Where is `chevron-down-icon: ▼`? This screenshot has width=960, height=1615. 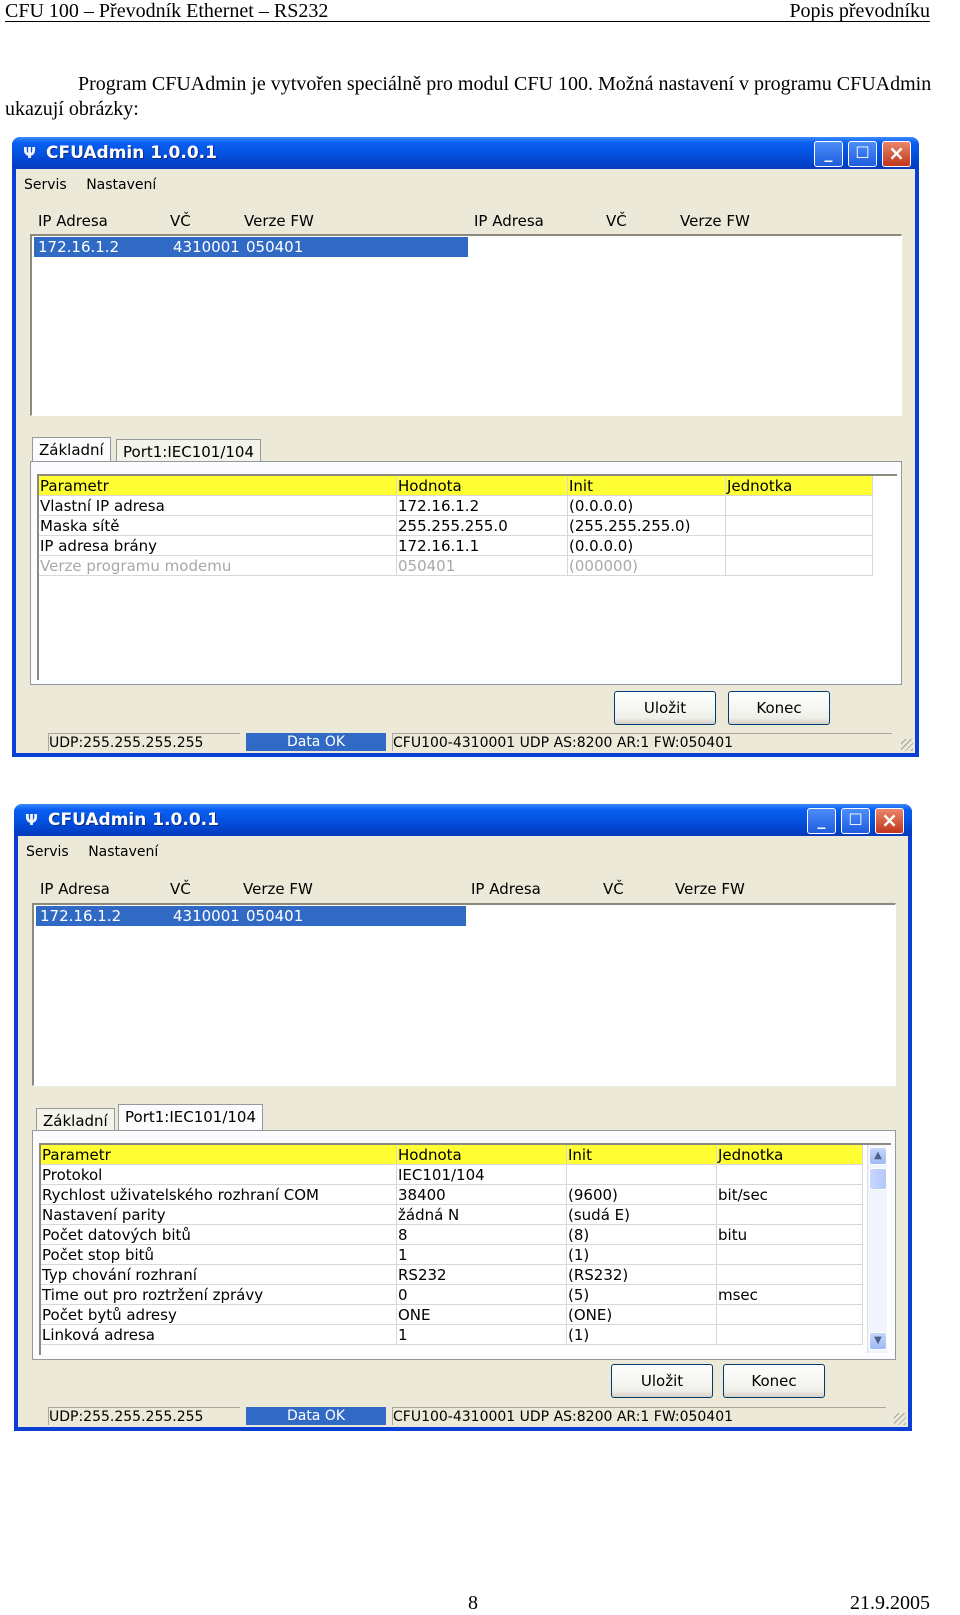 chevron-down-icon: ▼ is located at coordinates (878, 1340).